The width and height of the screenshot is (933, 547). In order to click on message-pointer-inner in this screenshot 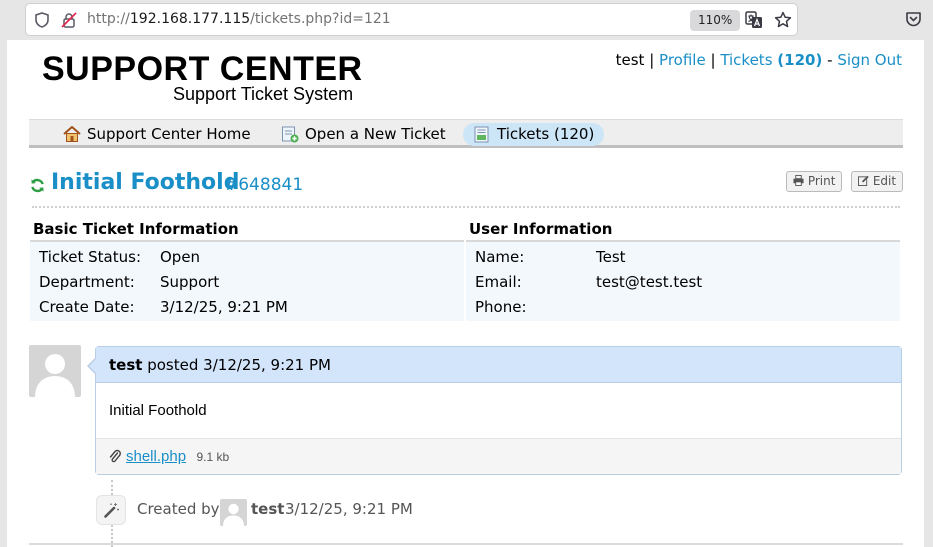, I will do `click(93, 366)`.